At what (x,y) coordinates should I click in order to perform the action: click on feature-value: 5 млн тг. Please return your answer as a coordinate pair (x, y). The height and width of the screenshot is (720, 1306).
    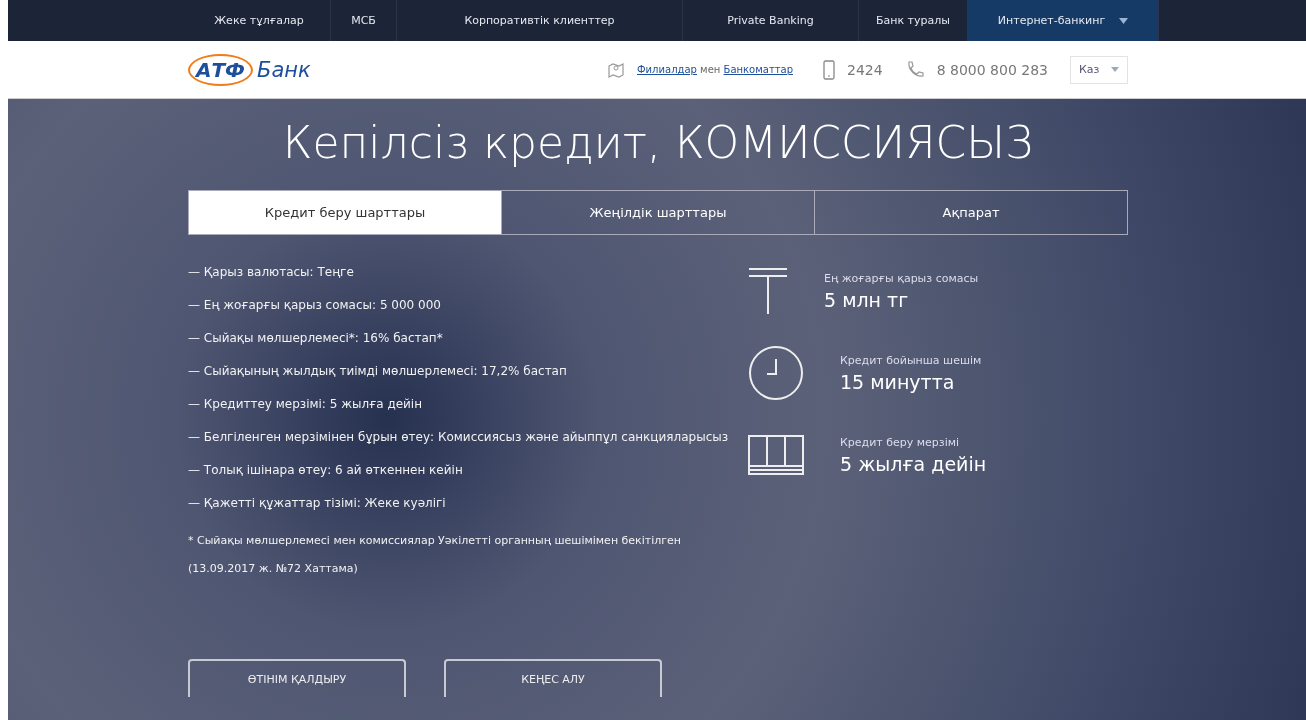
    Looking at the image, I should click on (867, 299).